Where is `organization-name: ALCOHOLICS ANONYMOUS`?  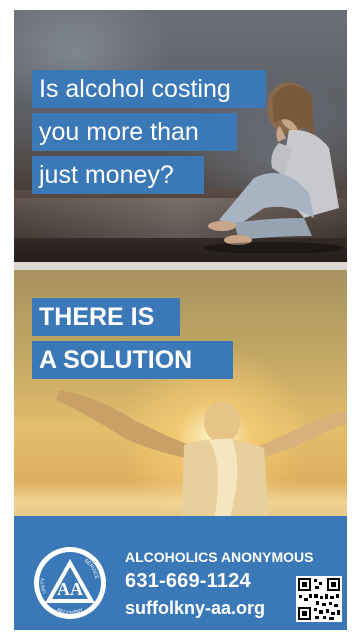
organization-name: ALCOHOLICS ANONYMOUS is located at coordinates (219, 557).